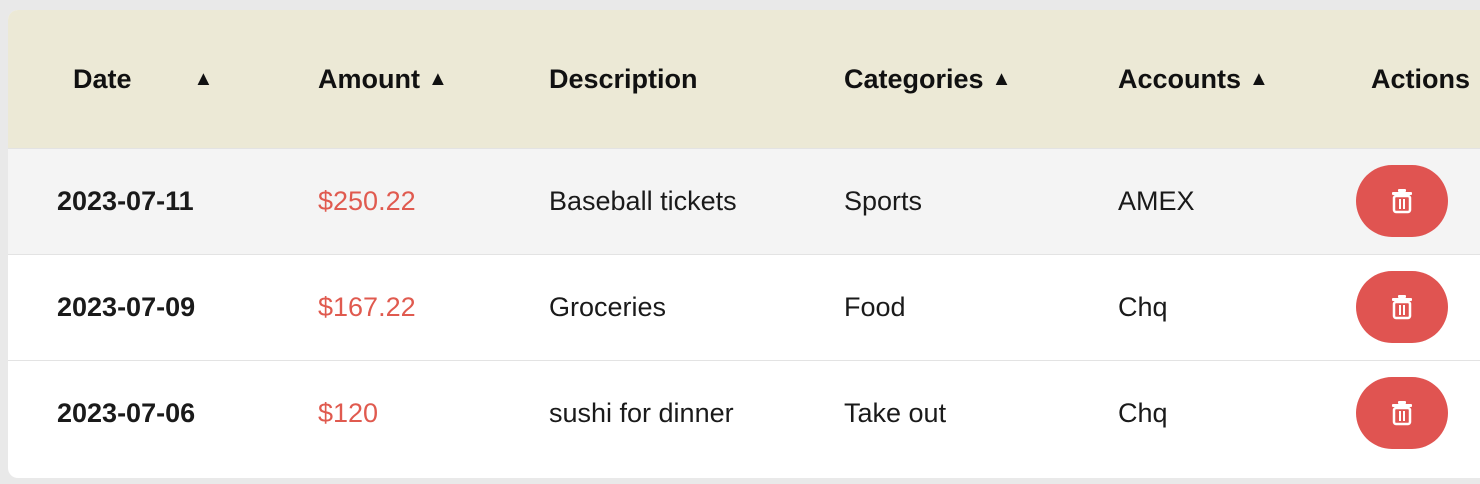 This screenshot has height=484, width=1480. What do you see at coordinates (126, 307) in the screenshot?
I see `date-cell: 2023-07-09` at bounding box center [126, 307].